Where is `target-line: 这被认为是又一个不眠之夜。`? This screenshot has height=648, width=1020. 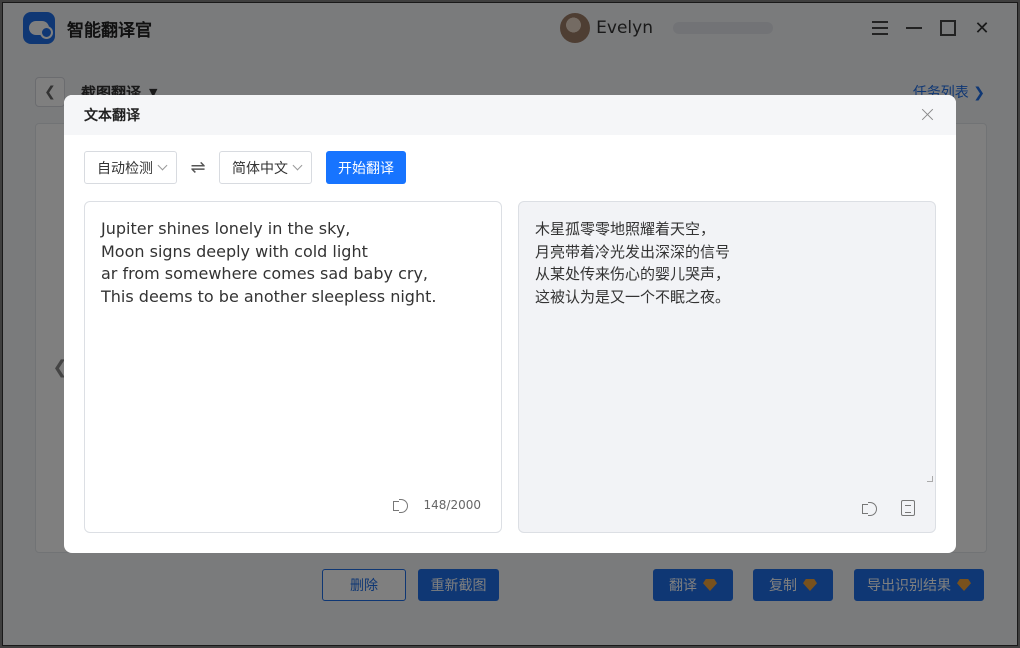 target-line: 这被认为是又一个不眠之夜。 is located at coordinates (633, 296).